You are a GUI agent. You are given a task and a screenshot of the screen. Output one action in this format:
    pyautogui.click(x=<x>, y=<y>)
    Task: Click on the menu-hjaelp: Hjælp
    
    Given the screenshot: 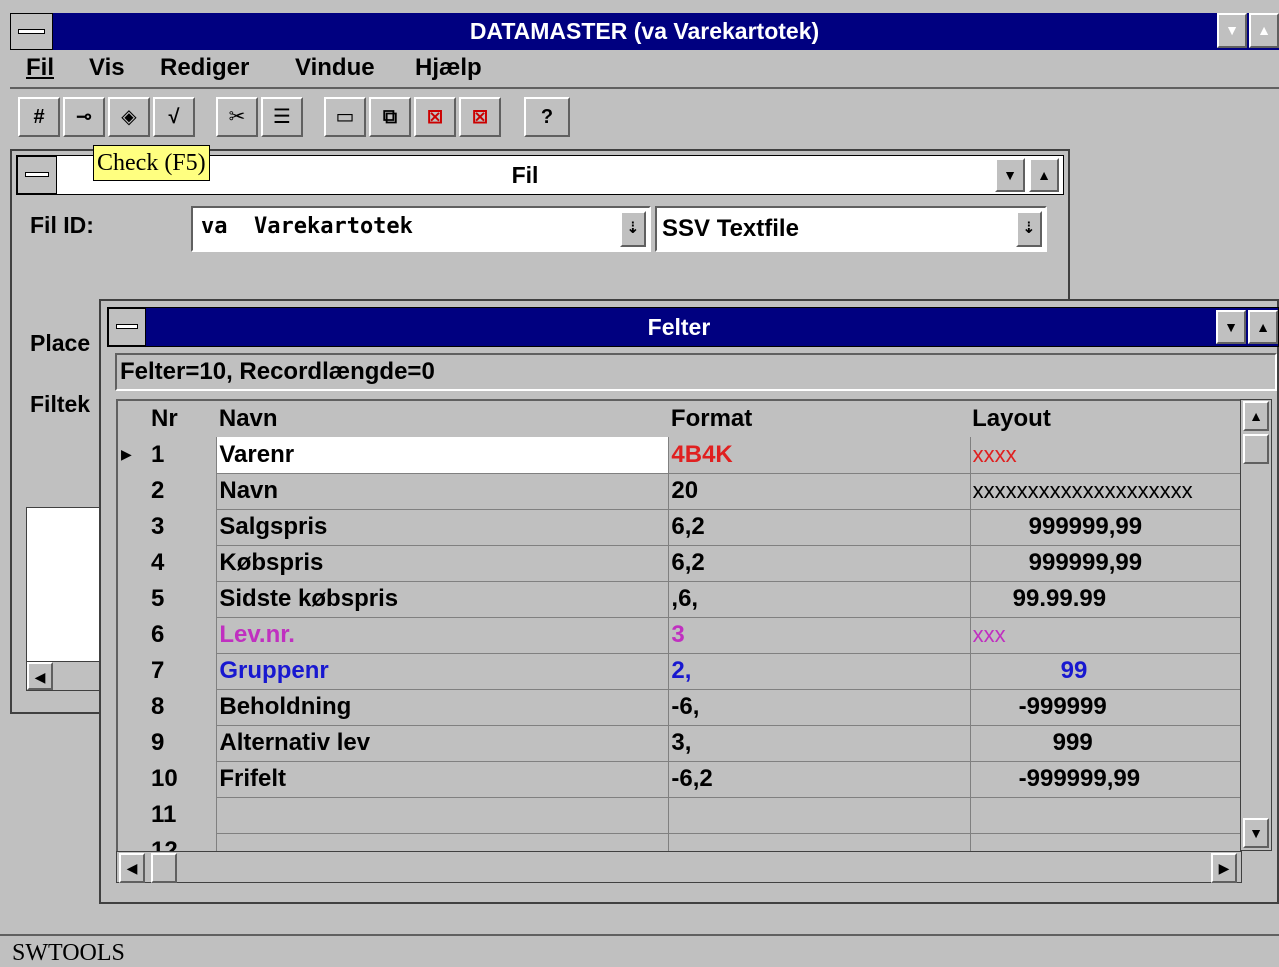 What is the action you would take?
    pyautogui.click(x=448, y=68)
    